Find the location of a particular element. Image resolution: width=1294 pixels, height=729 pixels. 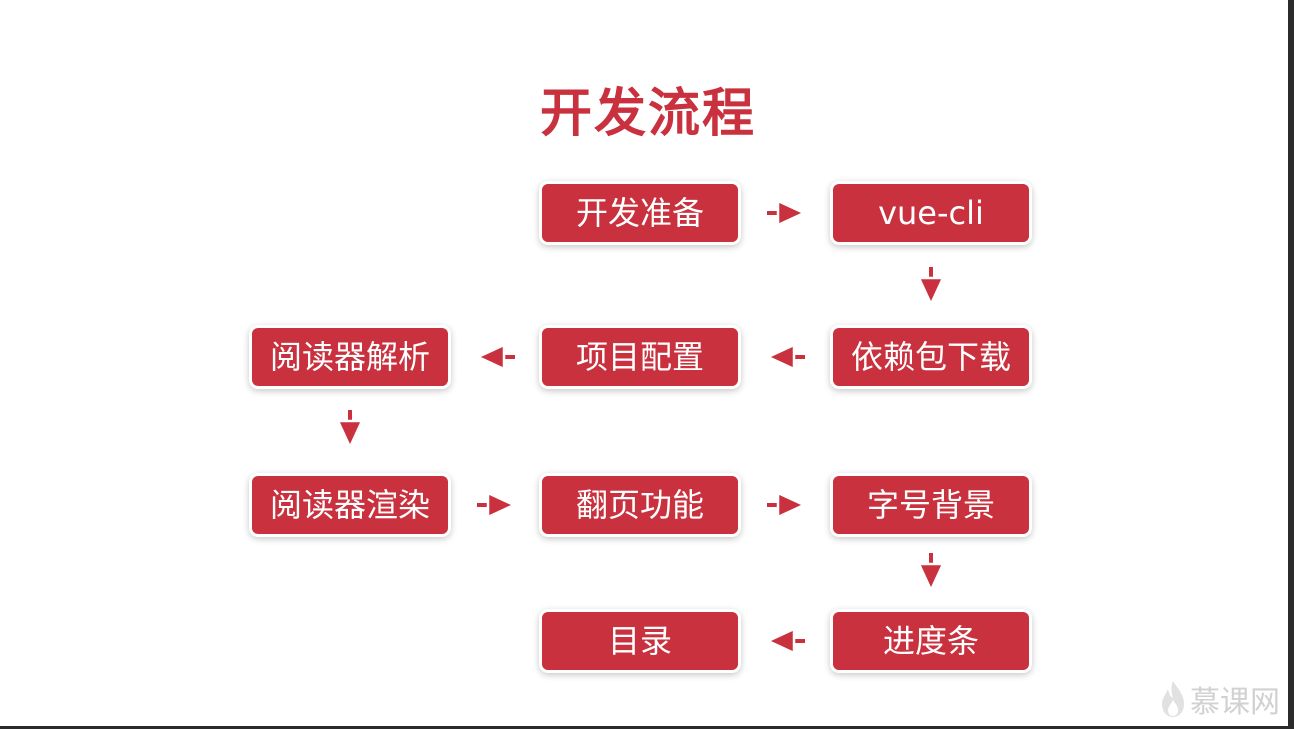

slide-title: 开发流程 is located at coordinates (648, 114).